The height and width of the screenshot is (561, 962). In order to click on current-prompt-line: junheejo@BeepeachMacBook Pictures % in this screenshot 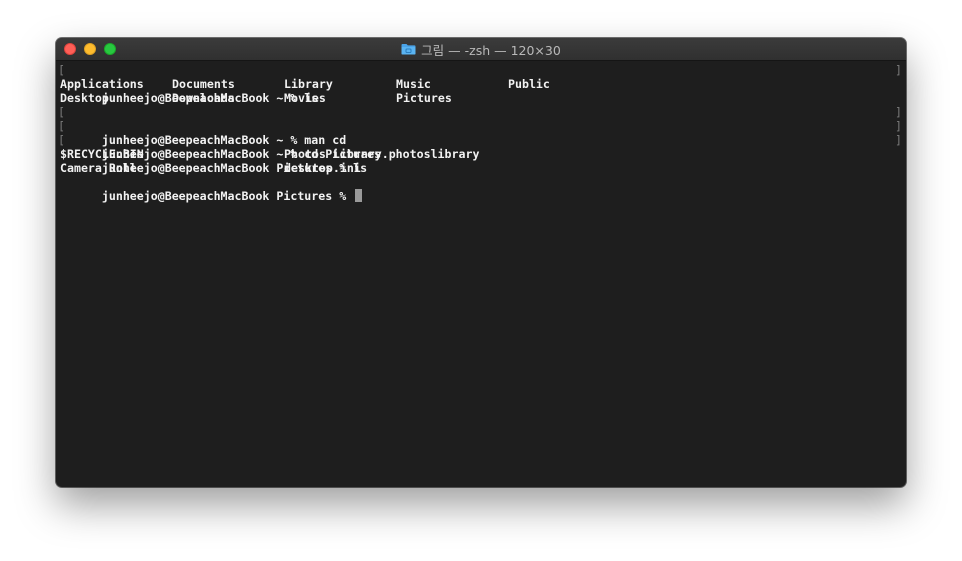, I will do `click(483, 189)`.